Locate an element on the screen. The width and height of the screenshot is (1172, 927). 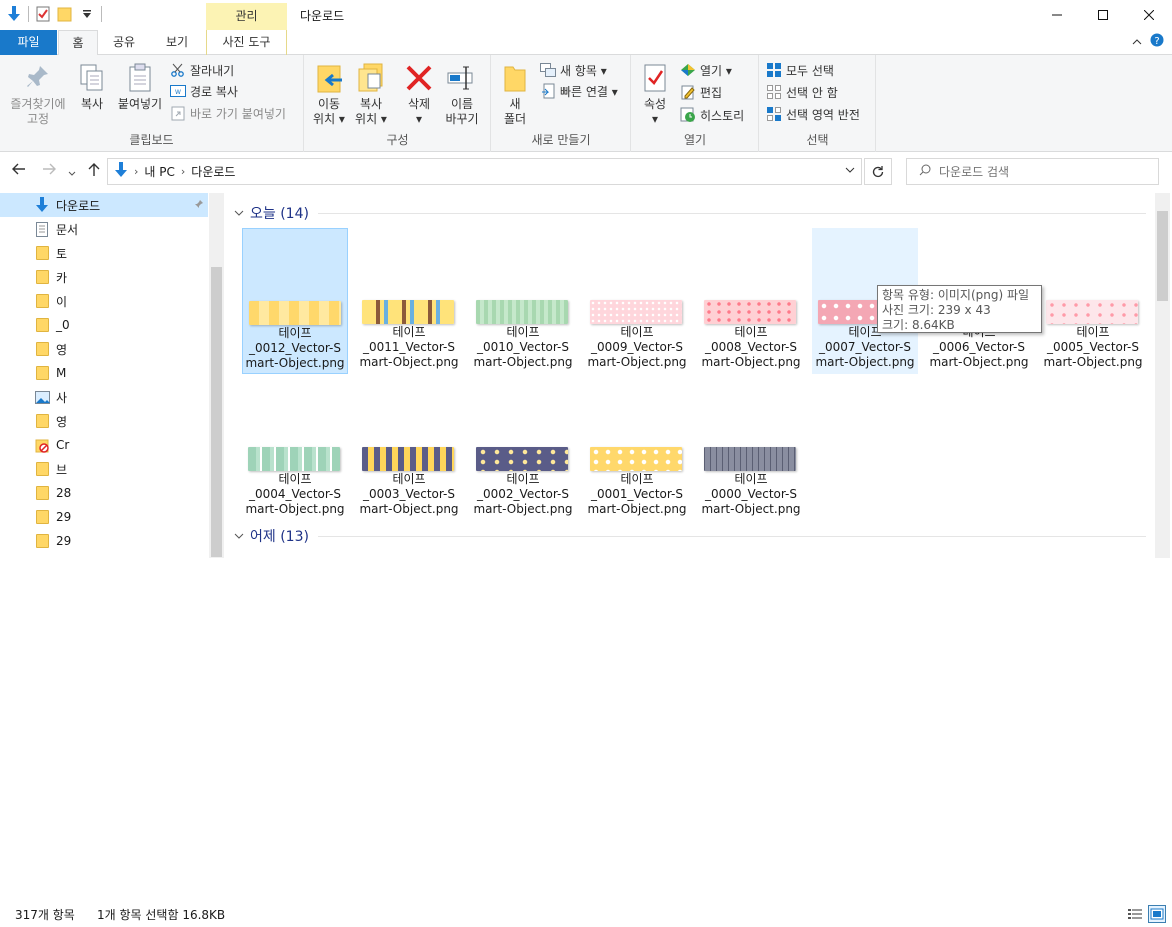
file-view-scrollbar is located at coordinates (1162, 375).